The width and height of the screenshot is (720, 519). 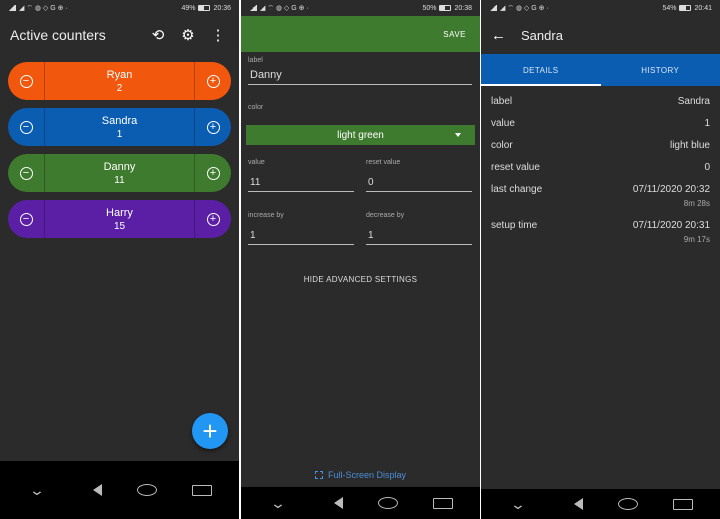 I want to click on counter-list: − Ryan 2 + − Sandra 1 + − Danny 11 + − Harry 15 +, so click(x=119, y=150).